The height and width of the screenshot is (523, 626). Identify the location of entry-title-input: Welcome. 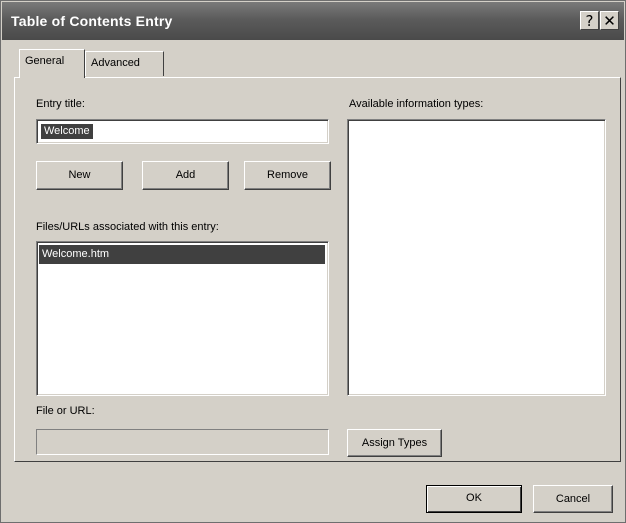
(182, 131).